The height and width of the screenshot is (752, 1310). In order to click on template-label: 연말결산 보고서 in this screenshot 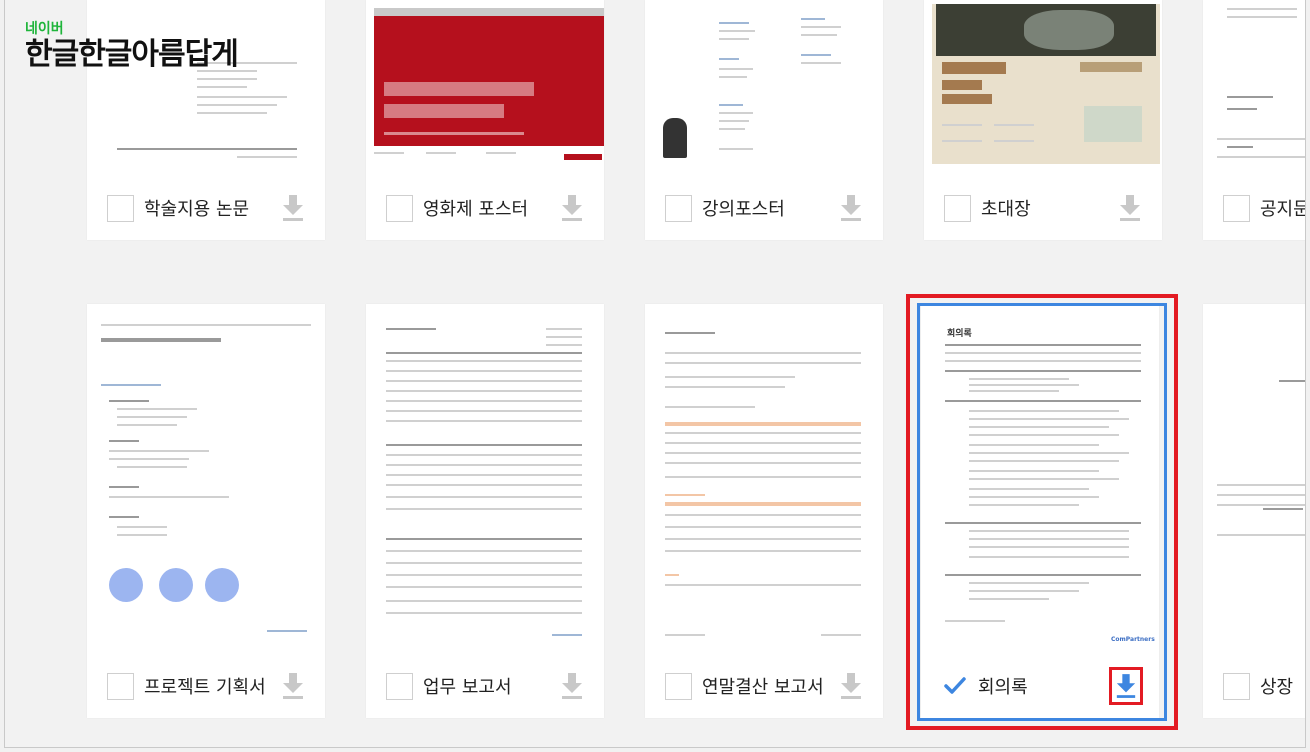, I will do `click(763, 687)`.